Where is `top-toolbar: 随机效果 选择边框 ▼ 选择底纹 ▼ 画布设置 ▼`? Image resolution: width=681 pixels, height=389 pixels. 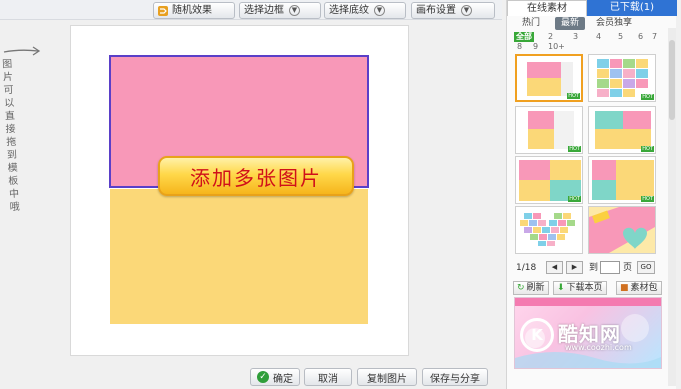
top-toolbar: 随机效果 选择边框 ▼ 选择底纹 ▼ 画布设置 ▼ is located at coordinates (251, 10).